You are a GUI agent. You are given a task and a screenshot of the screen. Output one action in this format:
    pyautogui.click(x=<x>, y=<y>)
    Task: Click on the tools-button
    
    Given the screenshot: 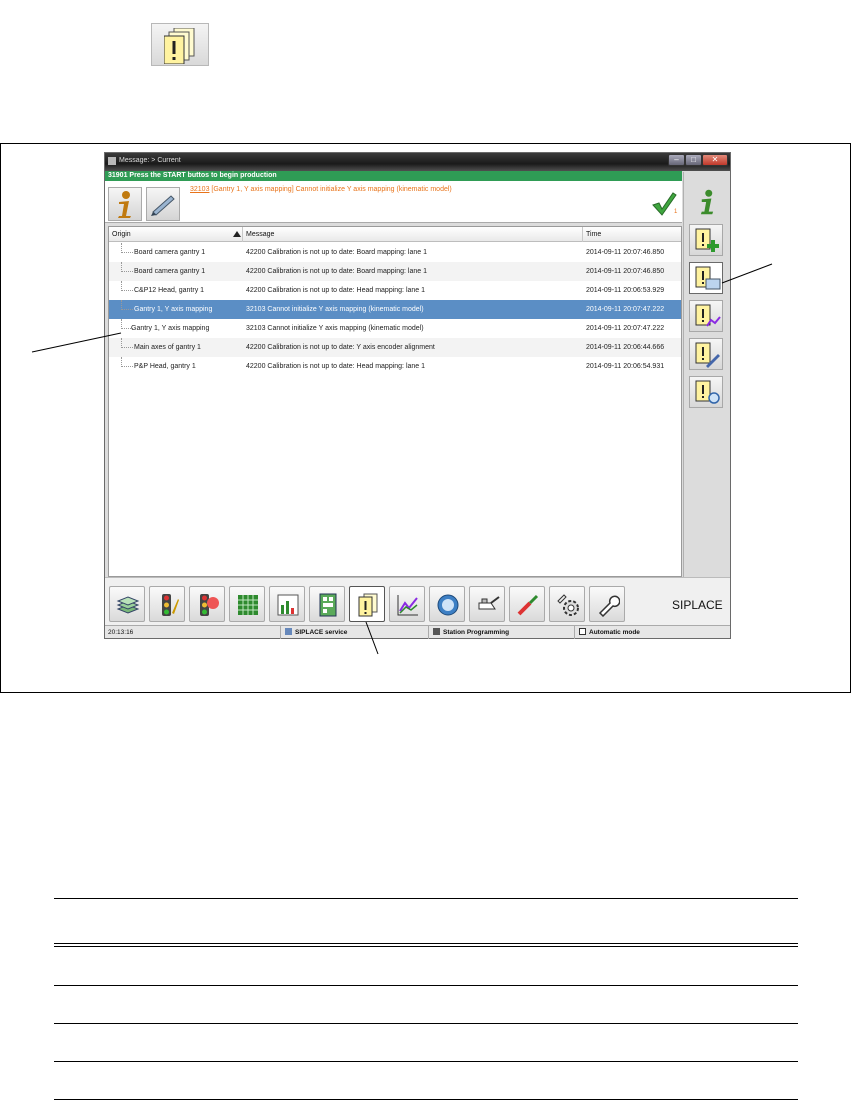 What is the action you would take?
    pyautogui.click(x=527, y=604)
    